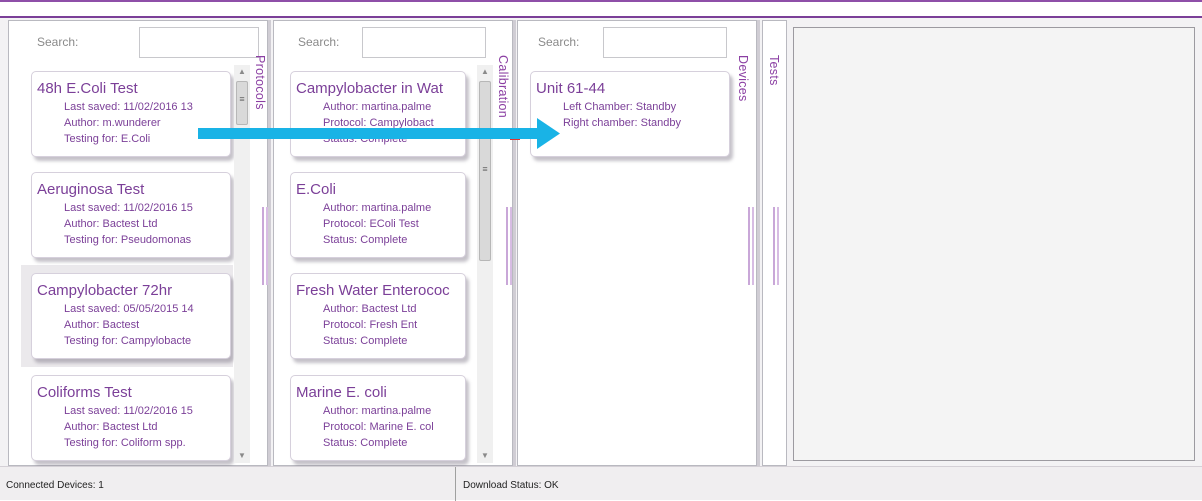  Describe the element at coordinates (601, 483) in the screenshot. I see `status-bar: Connected Devices: 1 Download Status: OK` at that location.